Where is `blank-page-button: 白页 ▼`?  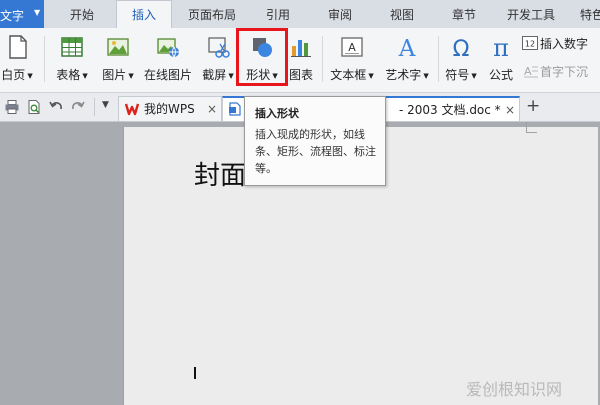 blank-page-button: 白页 ▼ is located at coordinates (20, 58).